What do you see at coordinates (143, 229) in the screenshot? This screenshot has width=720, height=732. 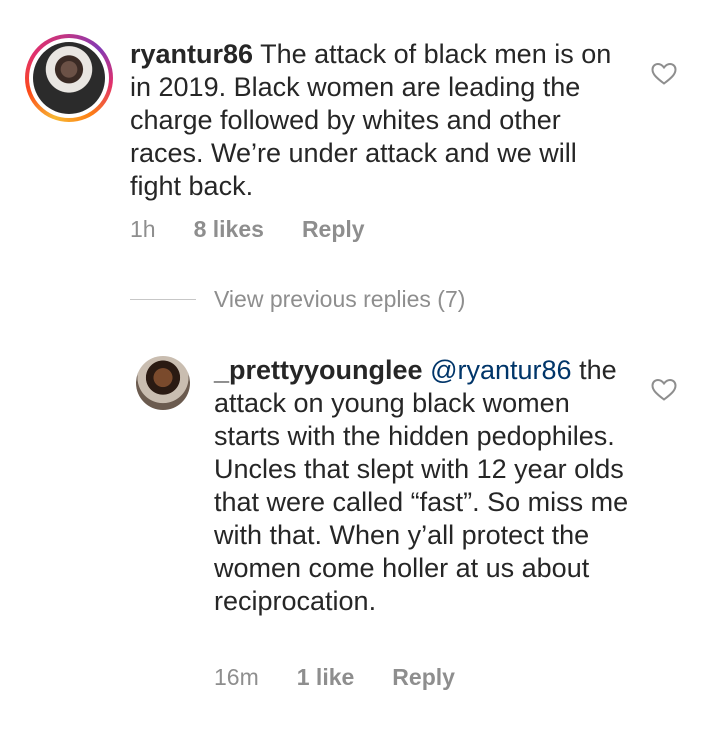 I see `comment-time: 1h` at bounding box center [143, 229].